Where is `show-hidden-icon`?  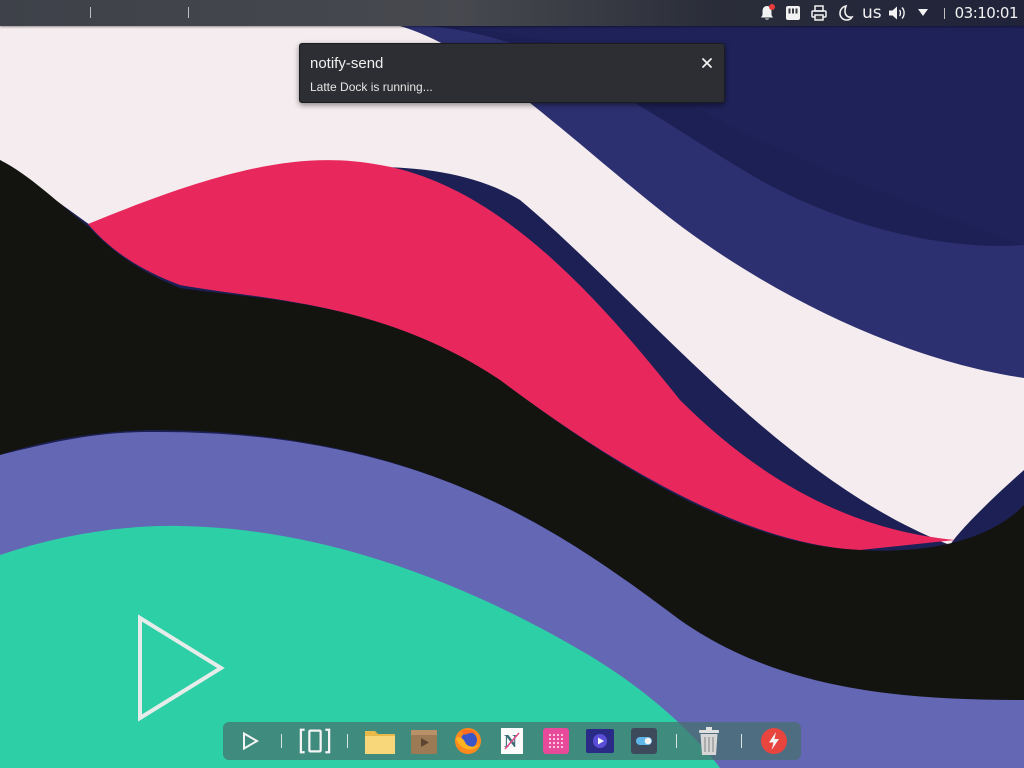 show-hidden-icon is located at coordinates (923, 13).